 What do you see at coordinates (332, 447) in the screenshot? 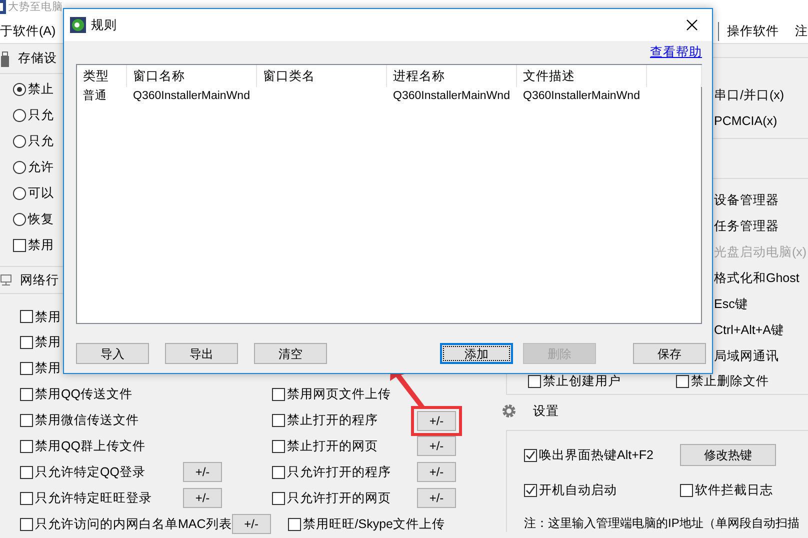
I see `checkbox-label: 禁止打开的网页` at bounding box center [332, 447].